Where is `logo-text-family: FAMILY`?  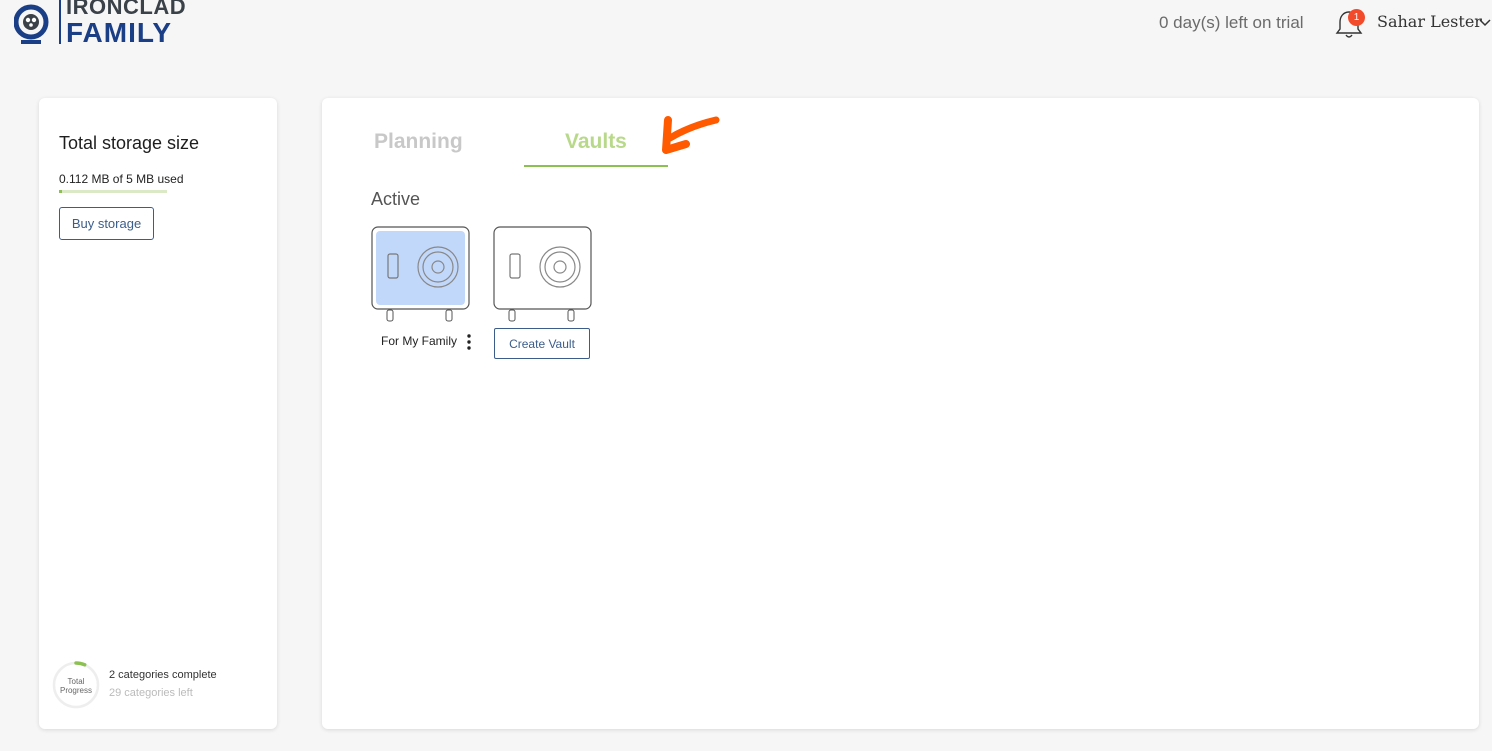
logo-text-family: FAMILY is located at coordinates (119, 32).